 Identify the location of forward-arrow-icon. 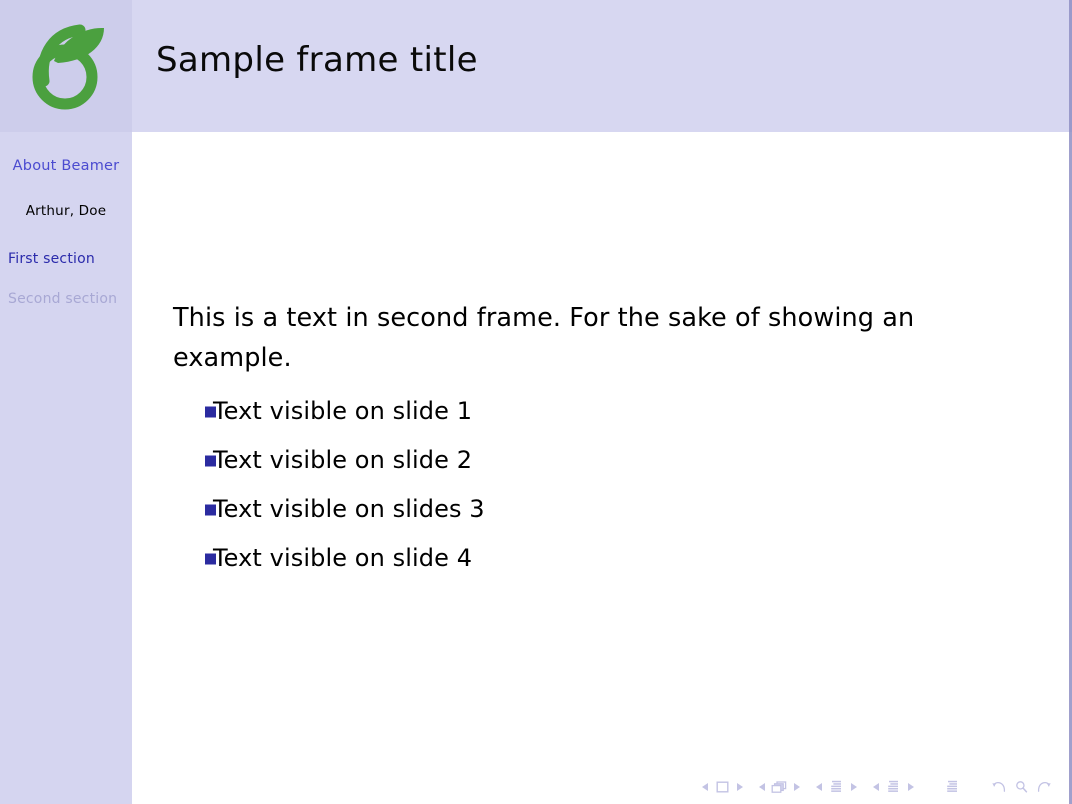
(1043, 787).